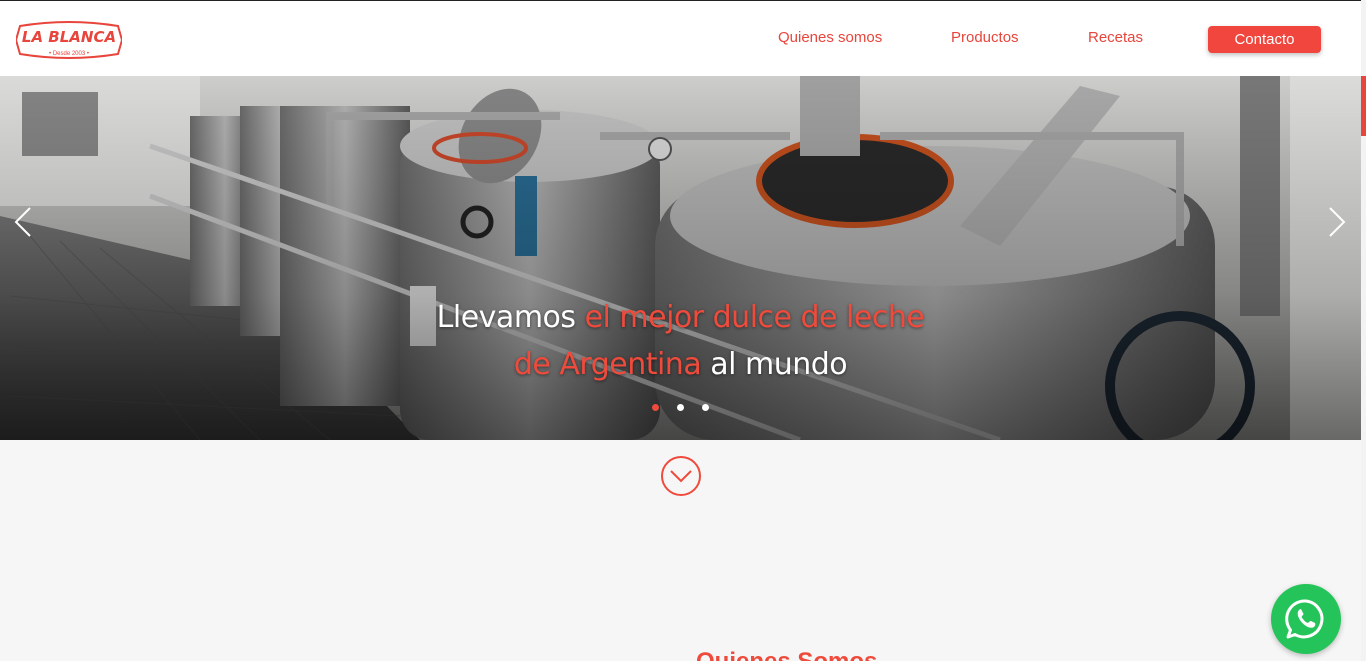 The image size is (1366, 661). I want to click on brand-logo: LA BLANCA • Desde 2003 •, so click(69, 40).